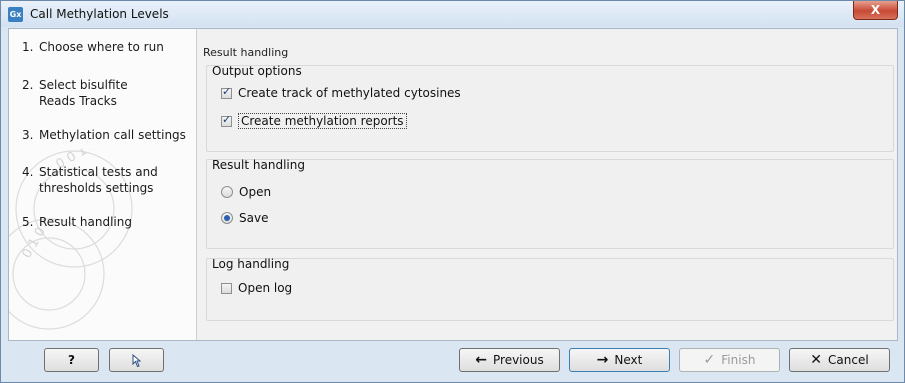  What do you see at coordinates (518, 360) in the screenshot?
I see `previous-label: Previous` at bounding box center [518, 360].